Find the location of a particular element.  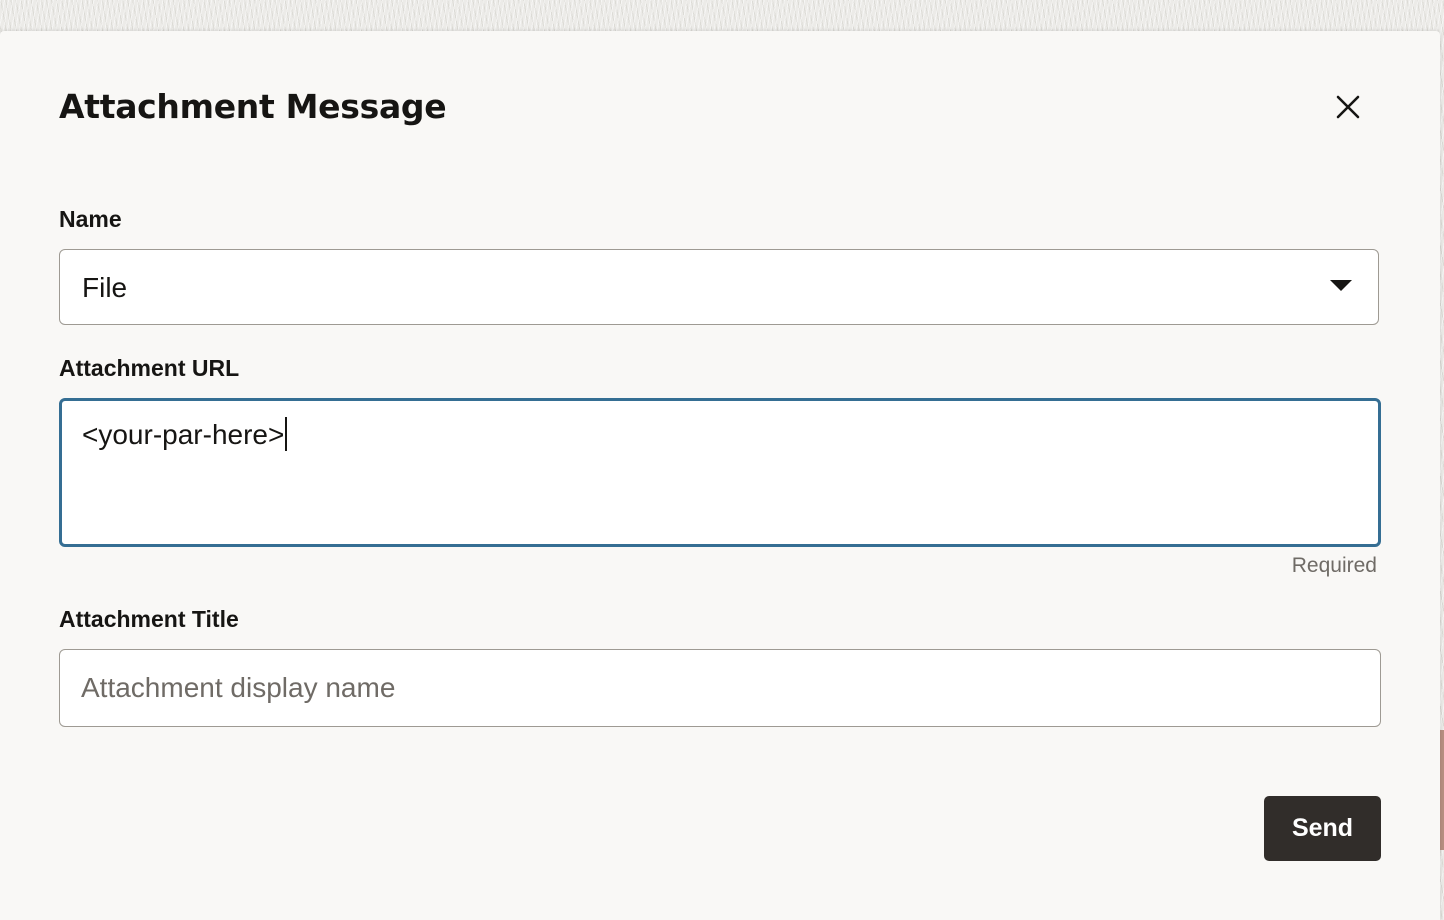

close-button is located at coordinates (1348, 107).